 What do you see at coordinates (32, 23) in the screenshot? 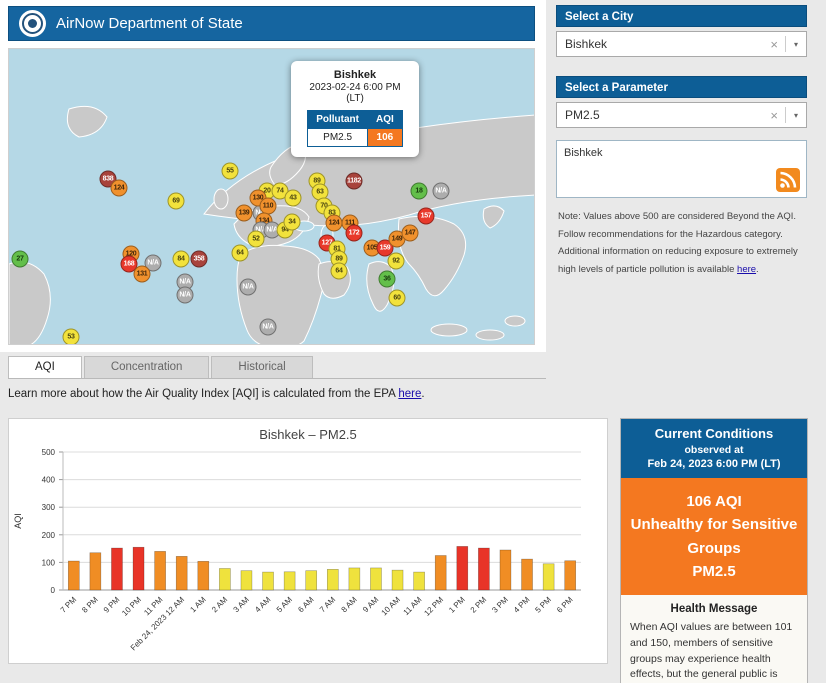
I see `state-department-seal-icon` at bounding box center [32, 23].